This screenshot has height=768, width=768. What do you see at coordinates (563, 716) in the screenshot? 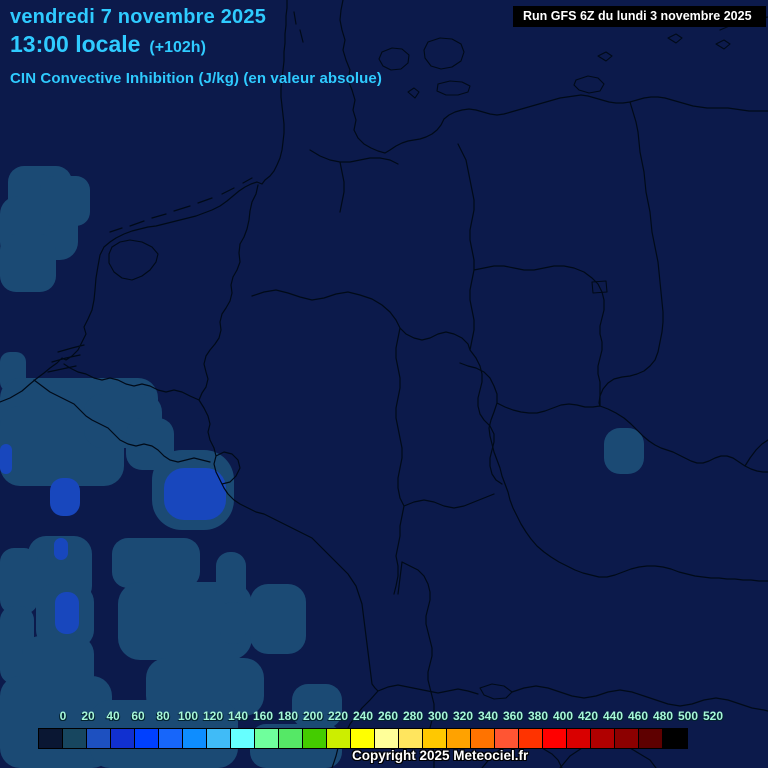
I see `colorbar-tick-400: 400` at bounding box center [563, 716].